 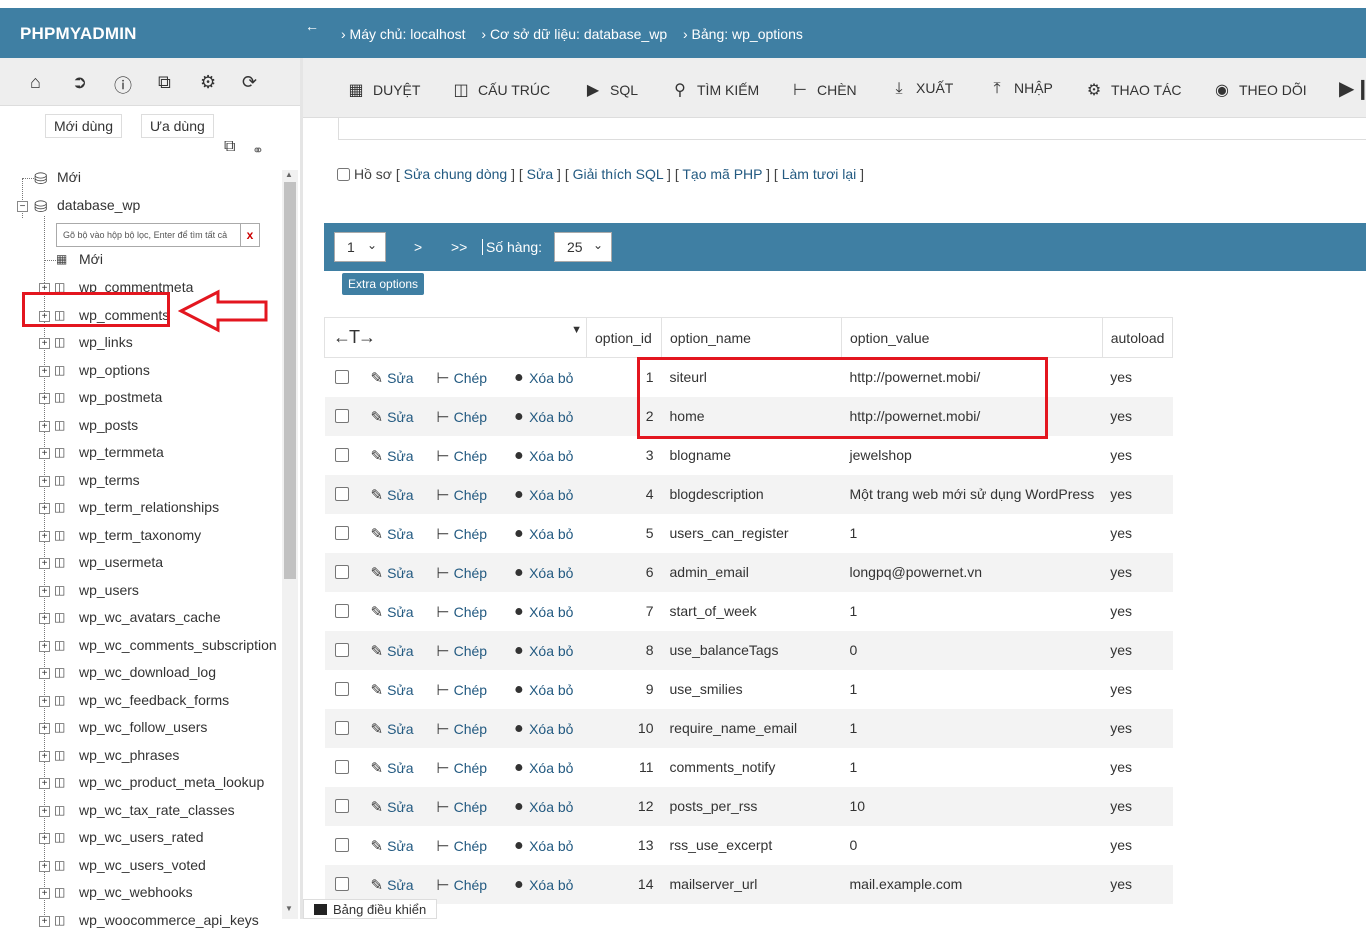 I want to click on cell-option-id: 3, so click(x=624, y=455).